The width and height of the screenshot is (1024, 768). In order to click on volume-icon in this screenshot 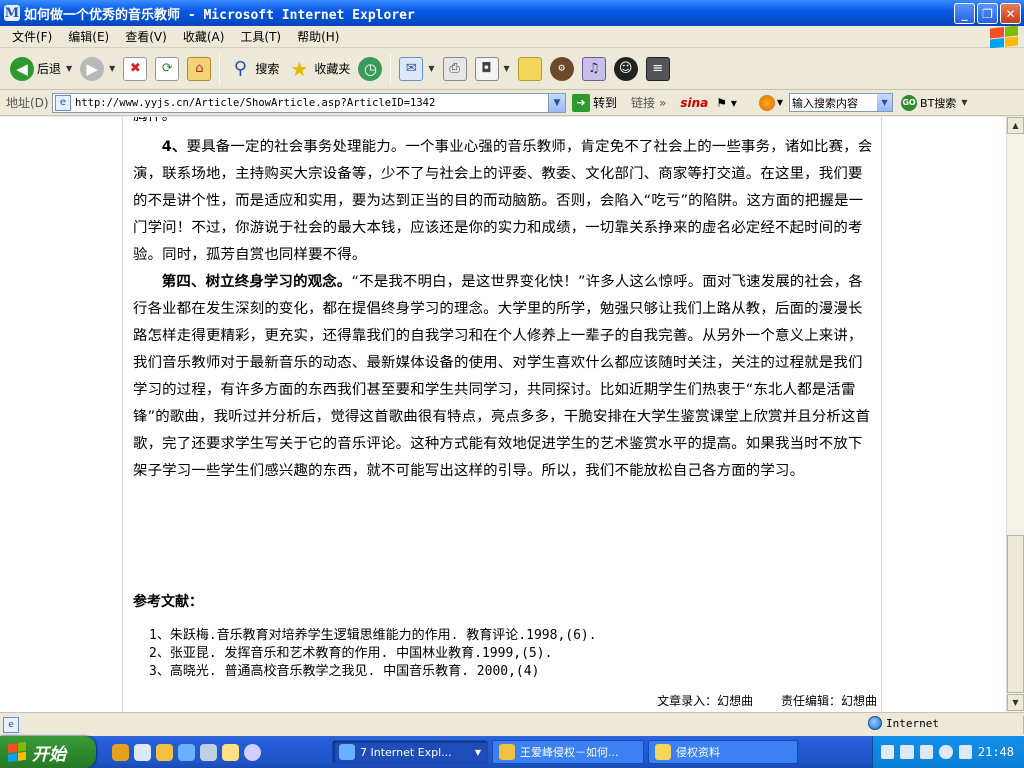, I will do `click(965, 752)`.